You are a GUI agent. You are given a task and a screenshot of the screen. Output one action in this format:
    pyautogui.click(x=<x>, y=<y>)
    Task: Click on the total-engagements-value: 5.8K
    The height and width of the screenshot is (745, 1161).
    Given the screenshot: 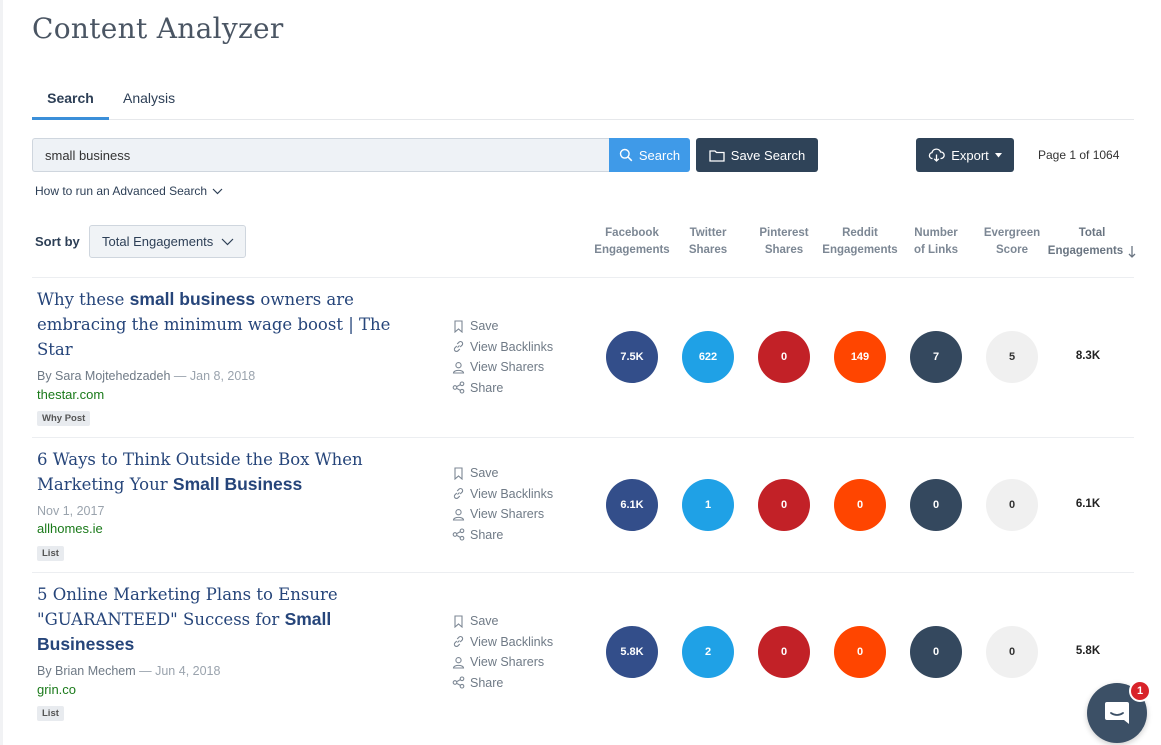 What is the action you would take?
    pyautogui.click(x=1088, y=651)
    